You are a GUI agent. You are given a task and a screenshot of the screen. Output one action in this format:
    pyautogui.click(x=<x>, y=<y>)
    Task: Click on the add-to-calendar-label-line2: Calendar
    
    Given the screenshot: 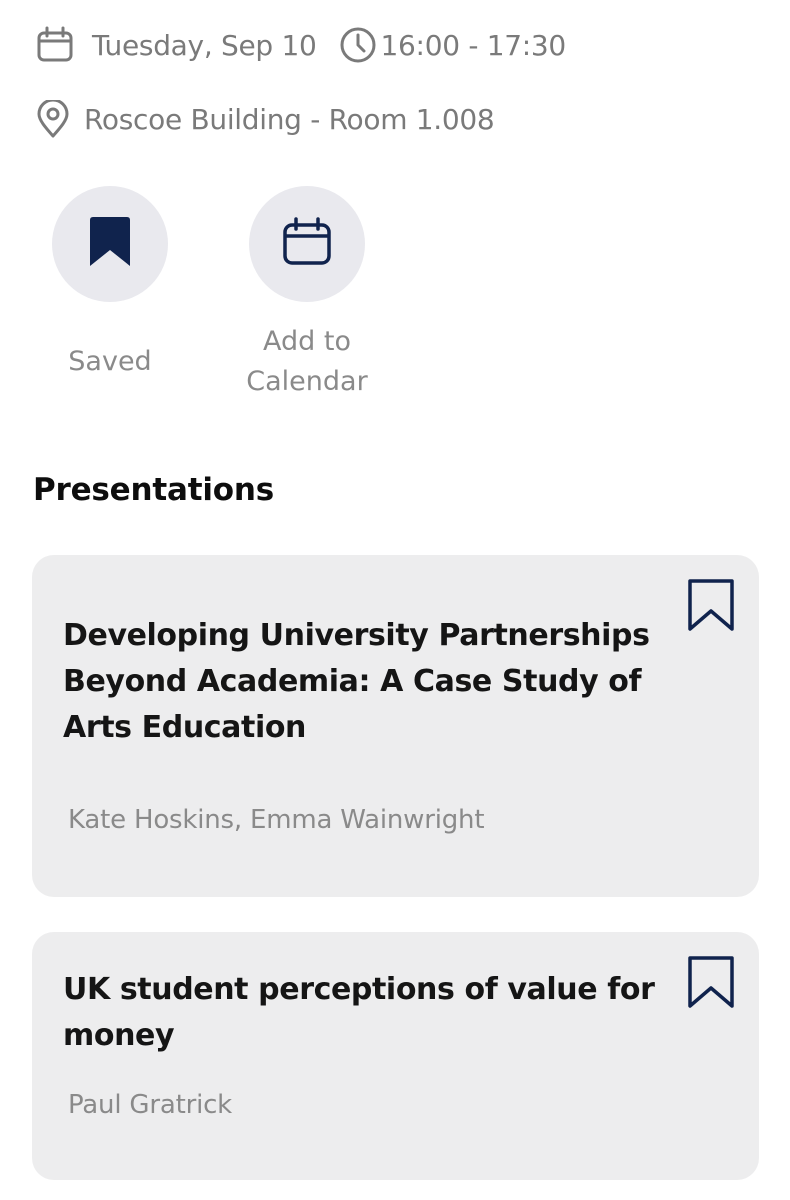 What is the action you would take?
    pyautogui.click(x=307, y=381)
    